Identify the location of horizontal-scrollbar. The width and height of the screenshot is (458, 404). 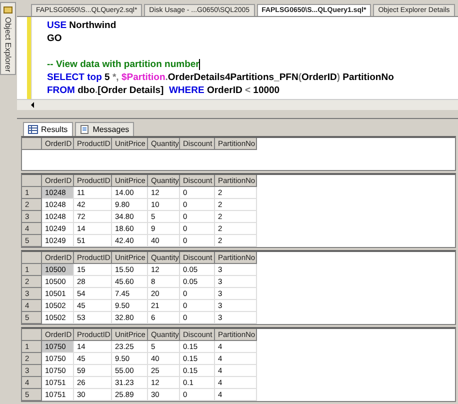
(237, 104).